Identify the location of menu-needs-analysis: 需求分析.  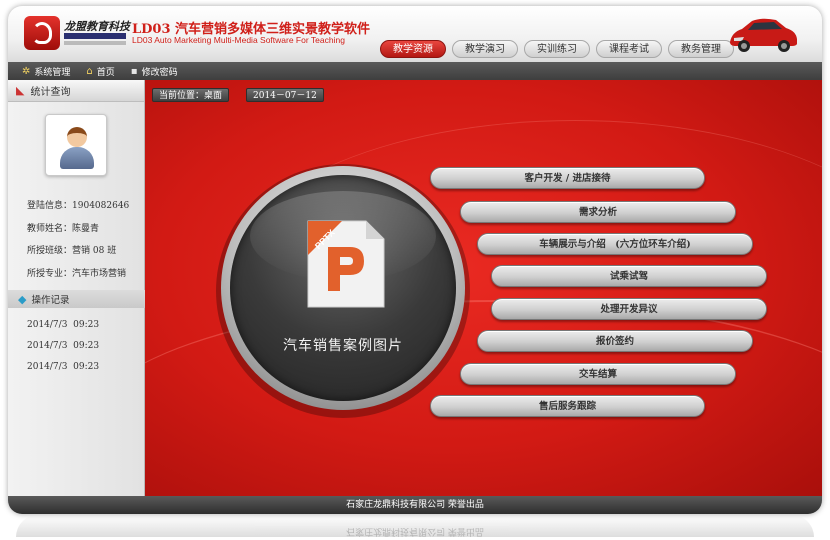
(598, 212).